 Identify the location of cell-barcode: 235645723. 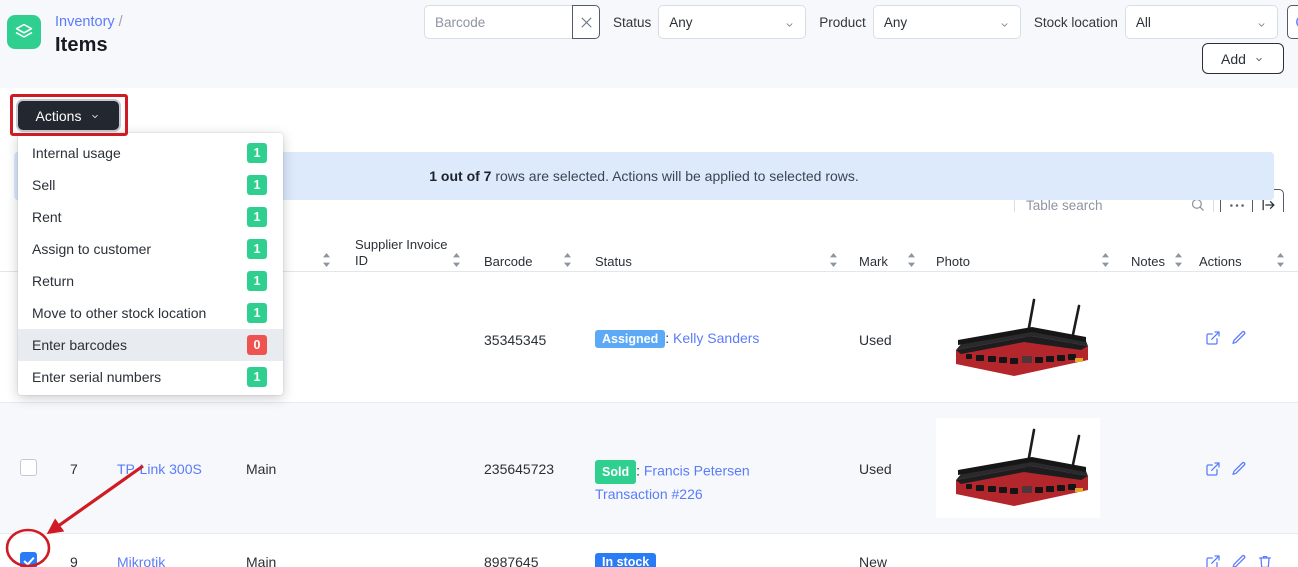
(519, 469).